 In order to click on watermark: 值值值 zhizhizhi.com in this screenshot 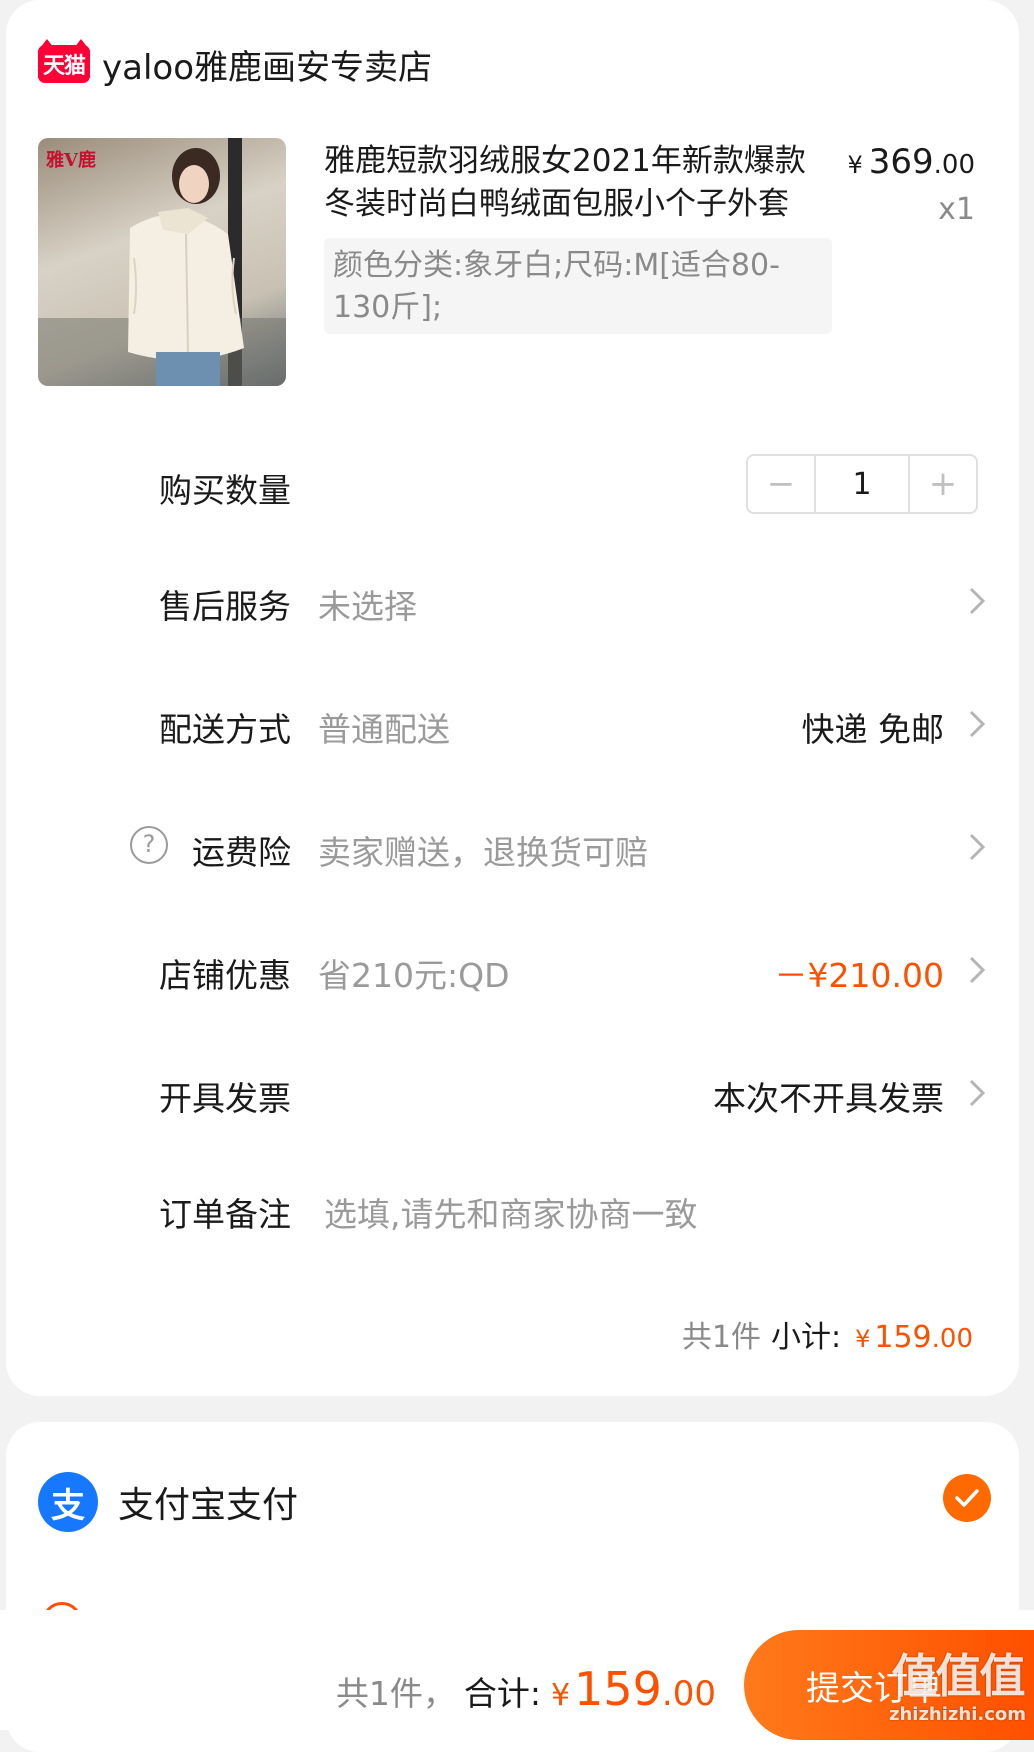, I will do `click(957, 1682)`.